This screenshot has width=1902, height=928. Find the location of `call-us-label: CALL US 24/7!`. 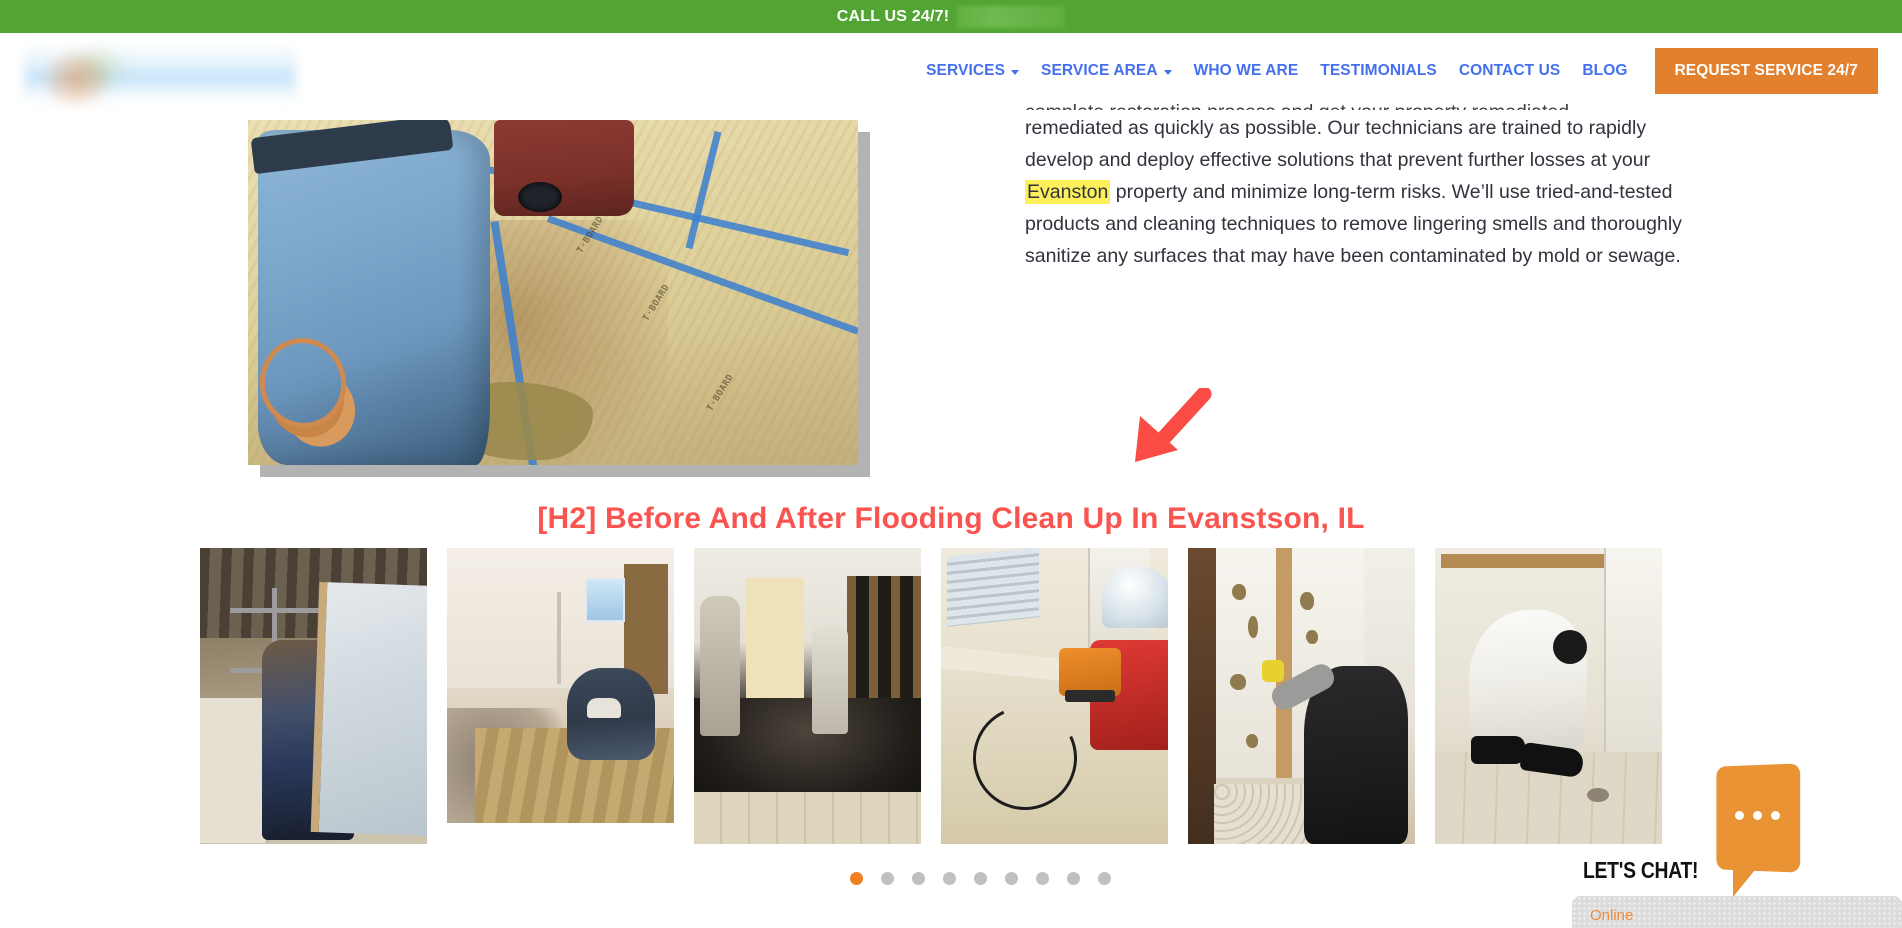

call-us-label: CALL US 24/7! is located at coordinates (893, 16).